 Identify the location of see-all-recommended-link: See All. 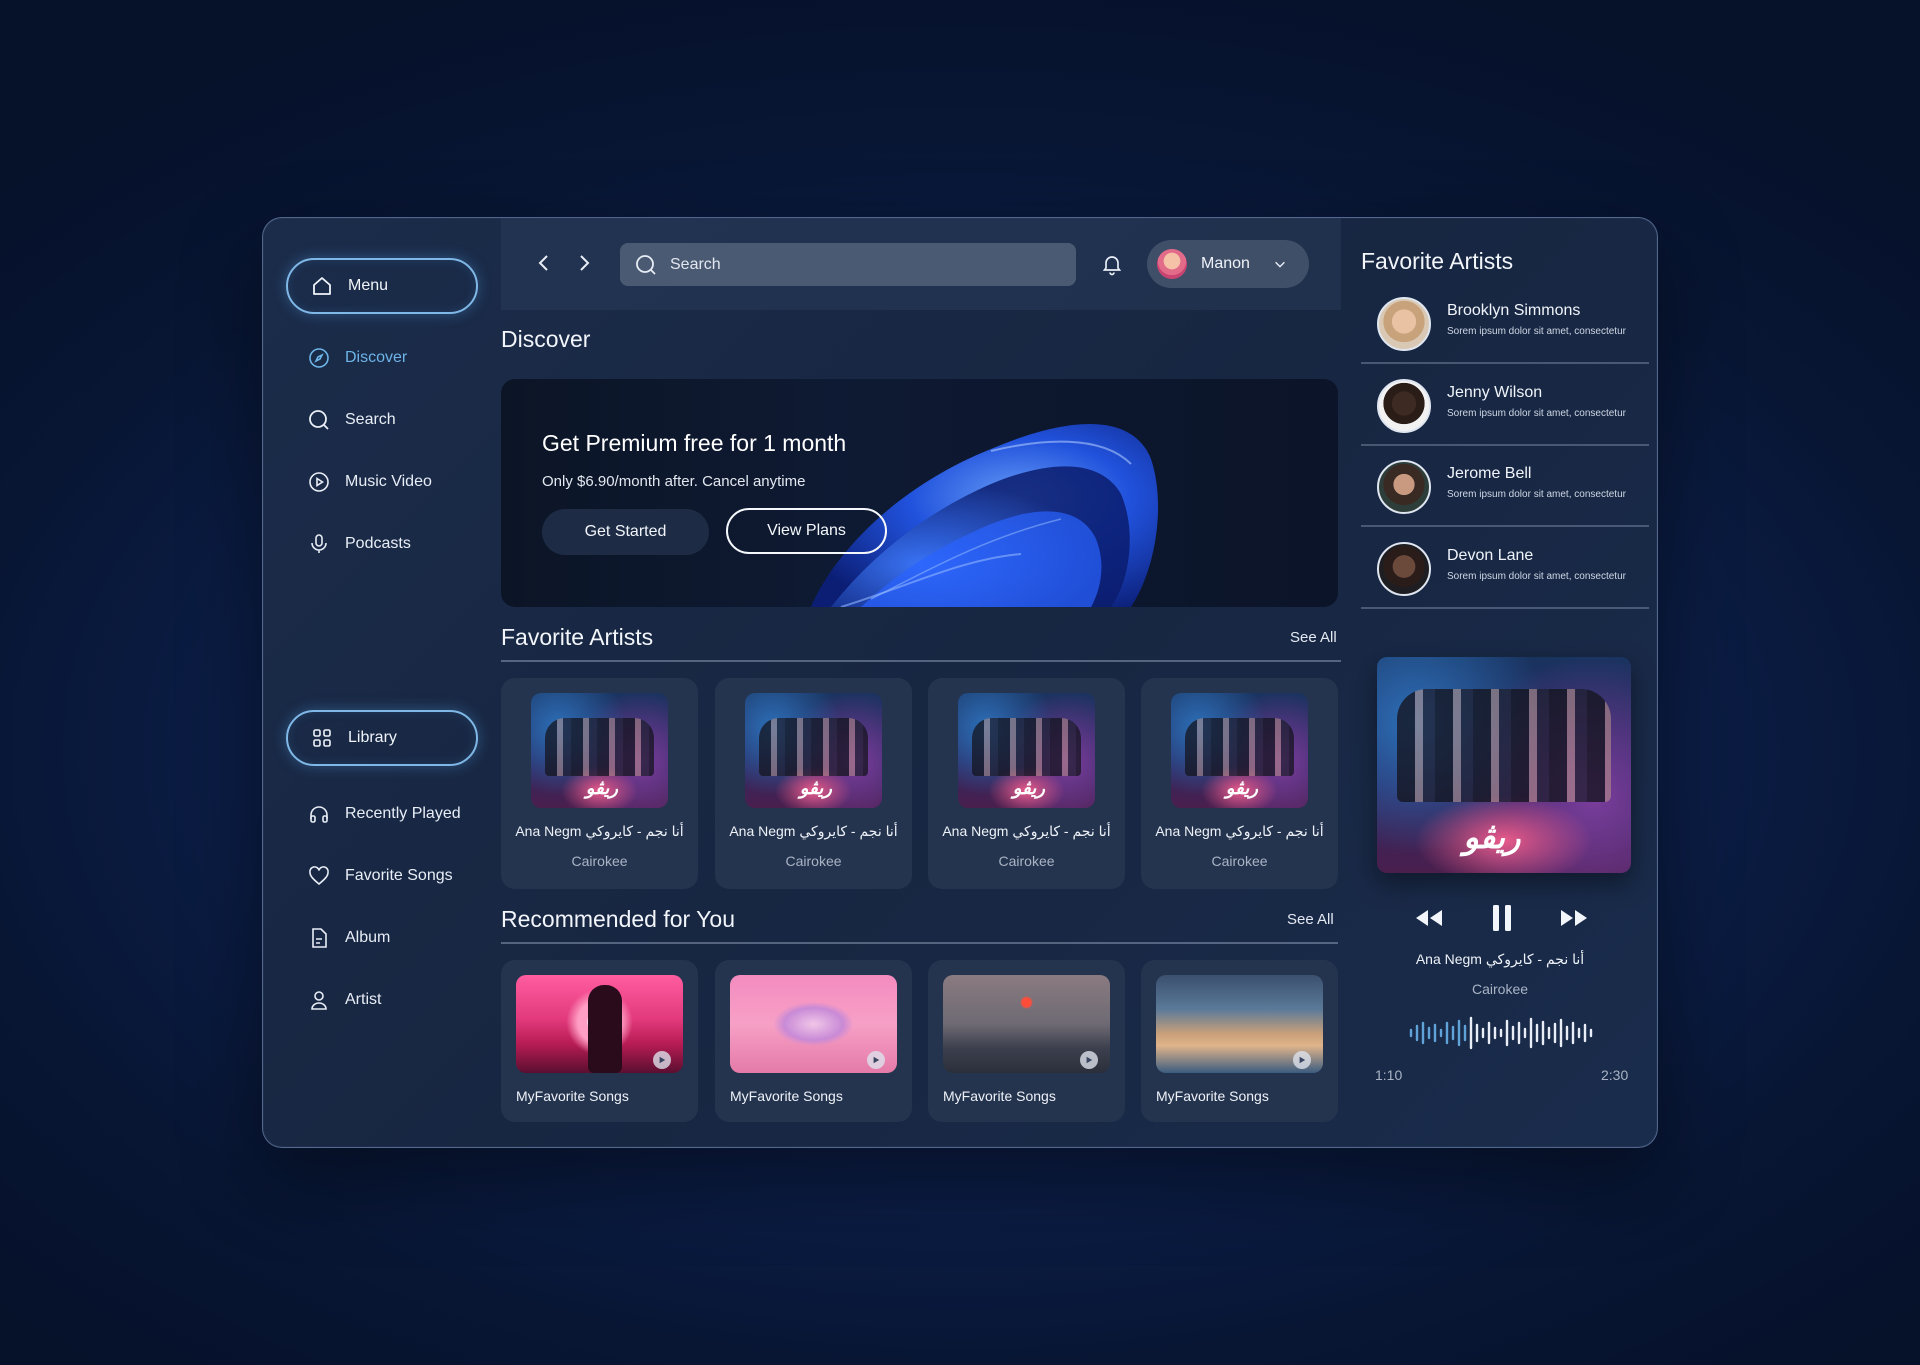
(1310, 919).